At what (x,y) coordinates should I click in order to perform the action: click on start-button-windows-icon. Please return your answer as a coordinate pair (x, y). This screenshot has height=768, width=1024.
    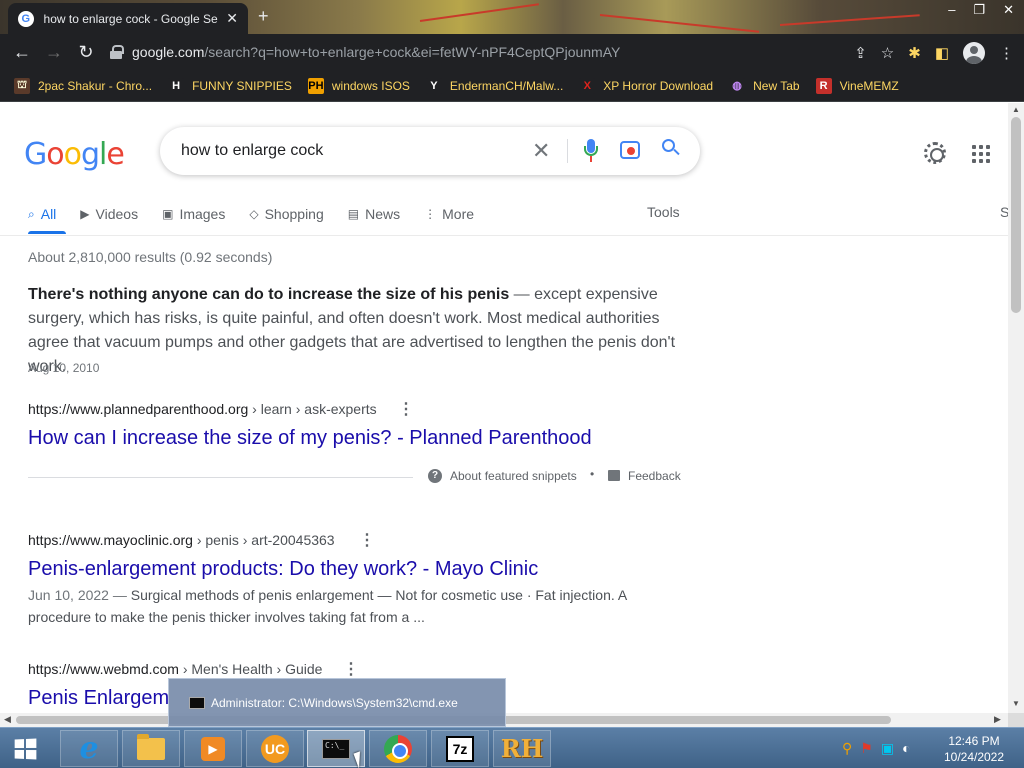
    Looking at the image, I should click on (25, 749).